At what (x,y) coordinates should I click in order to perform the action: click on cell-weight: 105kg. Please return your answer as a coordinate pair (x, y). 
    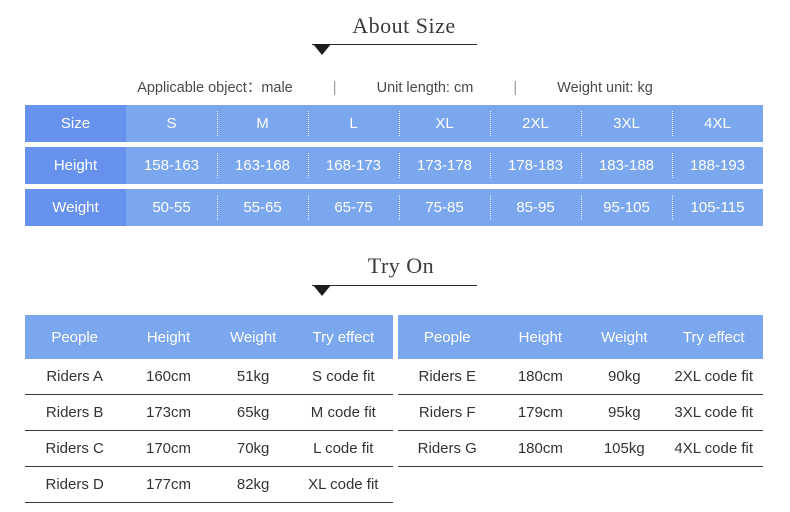
    Looking at the image, I should click on (624, 448).